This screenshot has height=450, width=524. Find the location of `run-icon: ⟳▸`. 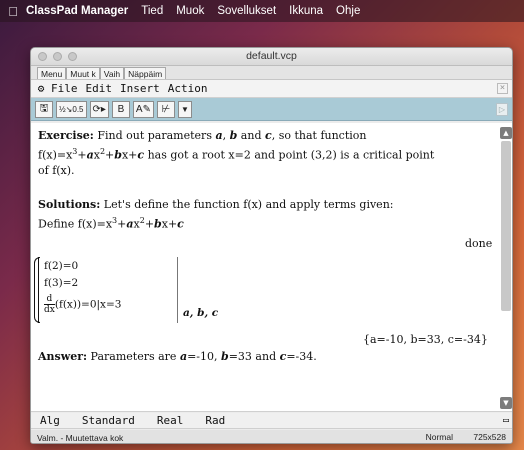

run-icon: ⟳▸ is located at coordinates (99, 109).